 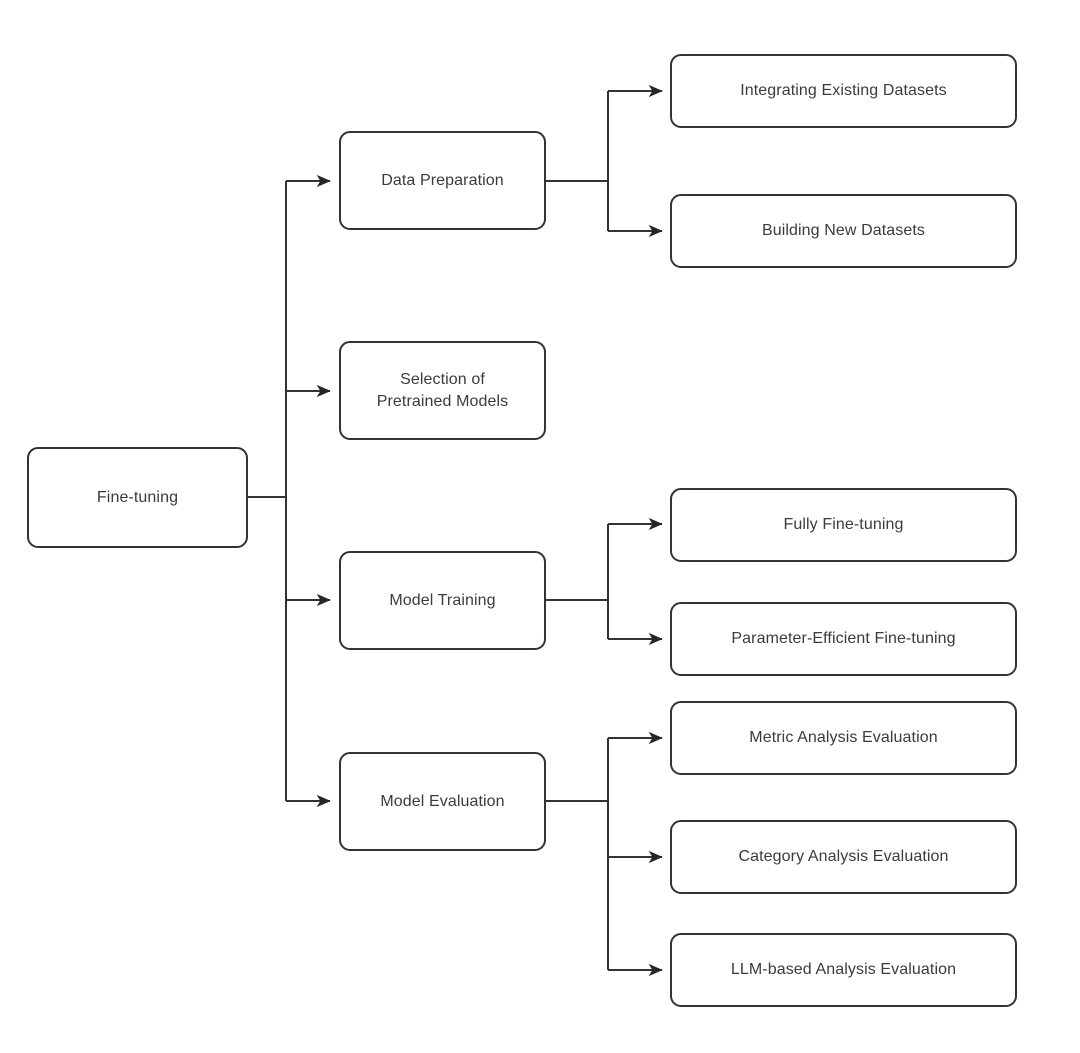 I want to click on node-category-analysis-evaluation: Category Analysis Evaluation, so click(x=843, y=857).